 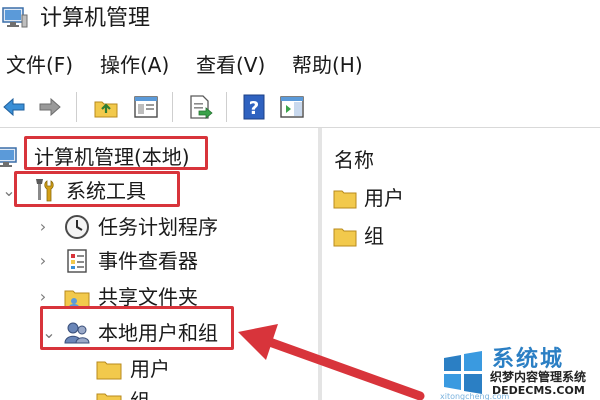 I want to click on annotation-arrow, so click(x=331, y=362).